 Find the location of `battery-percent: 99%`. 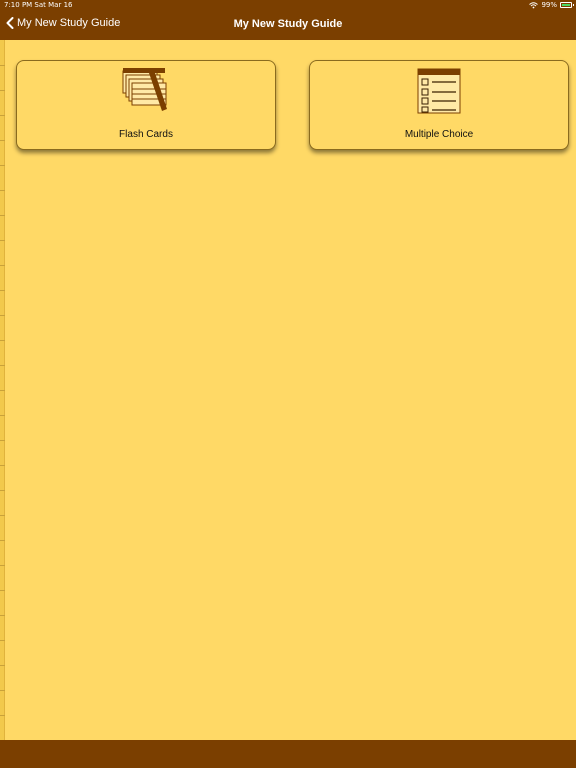

battery-percent: 99% is located at coordinates (549, 5).